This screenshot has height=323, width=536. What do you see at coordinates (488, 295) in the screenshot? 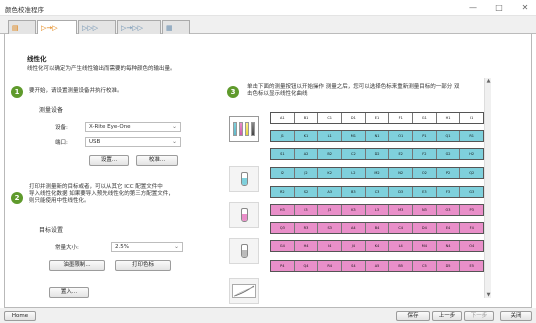
I see `scroll-down-icon: ▼` at bounding box center [488, 295].